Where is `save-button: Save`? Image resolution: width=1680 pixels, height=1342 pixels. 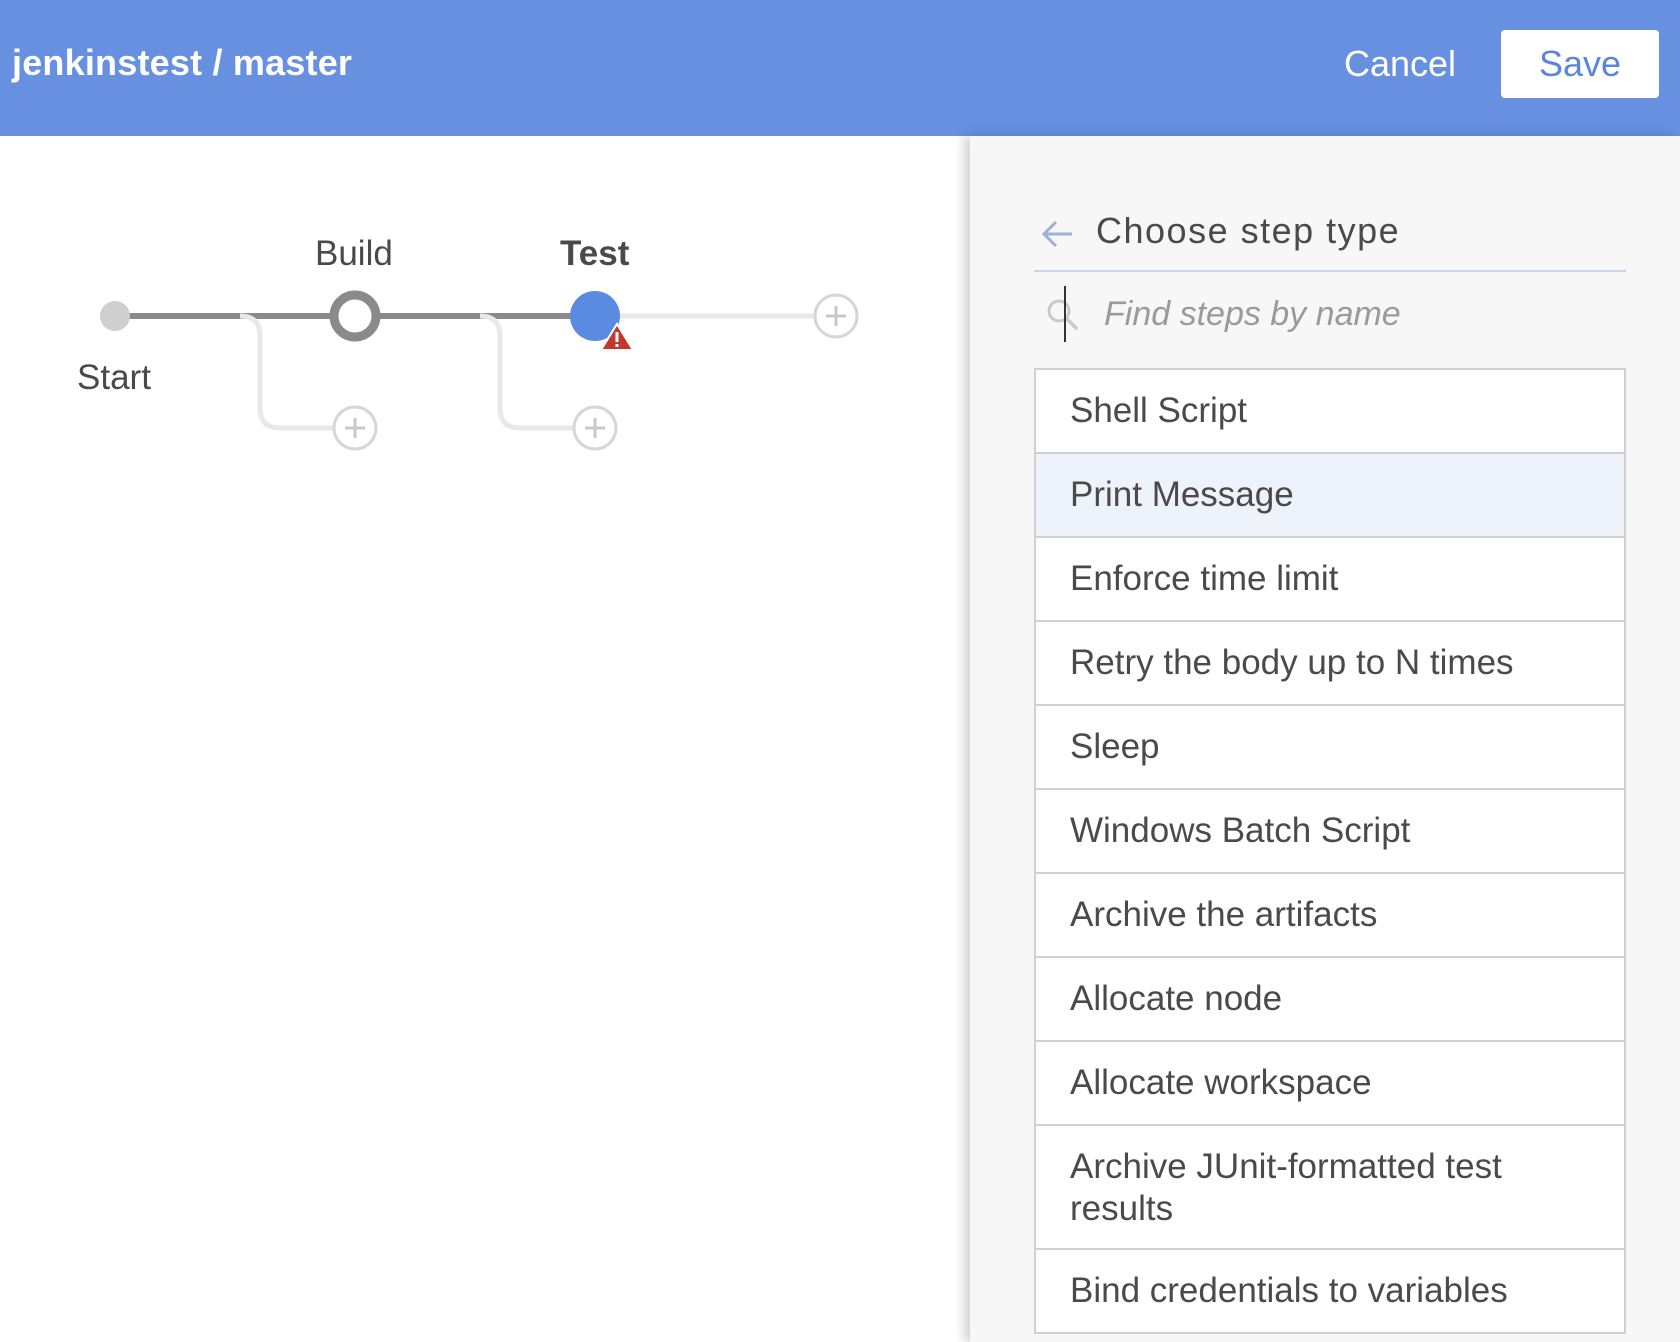 save-button: Save is located at coordinates (1580, 64).